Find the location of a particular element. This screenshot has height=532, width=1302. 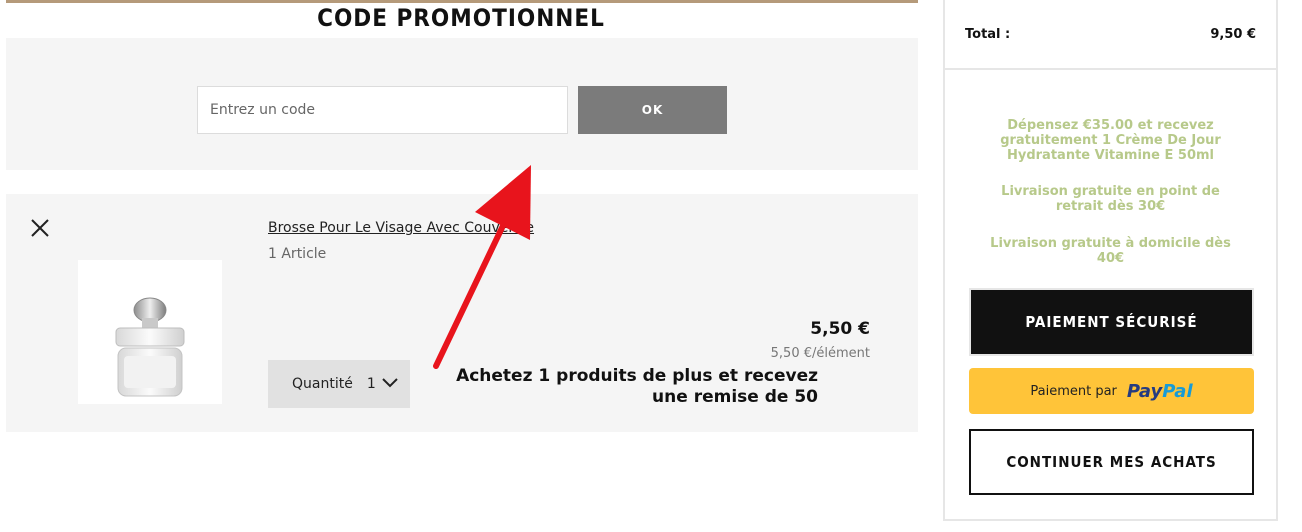

promo-code-title: CODE PROMOTIONNEL is located at coordinates (461, 18).